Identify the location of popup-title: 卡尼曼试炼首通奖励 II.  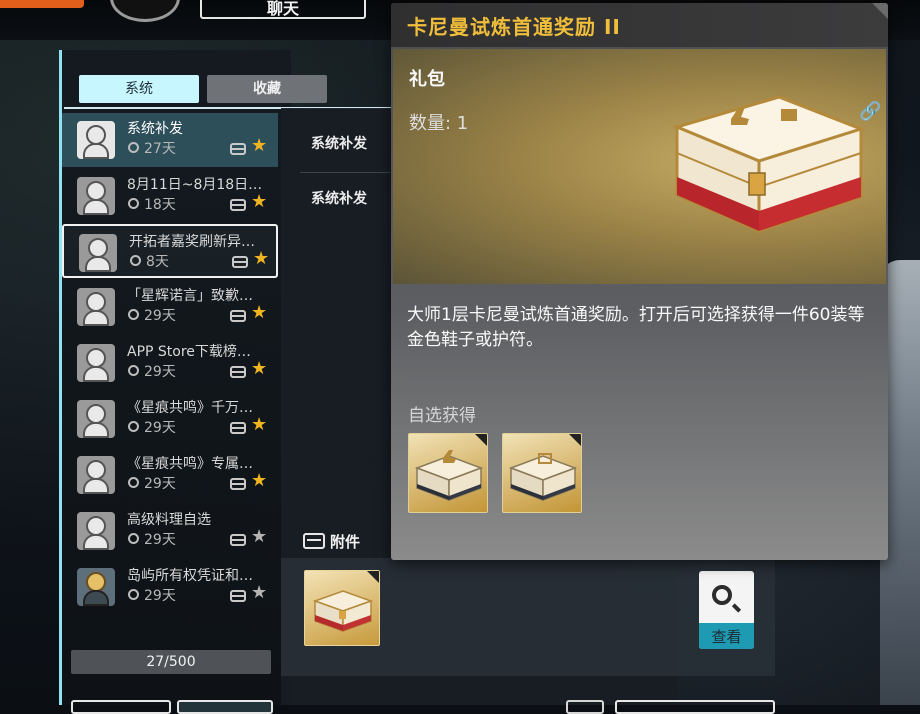
(514, 27).